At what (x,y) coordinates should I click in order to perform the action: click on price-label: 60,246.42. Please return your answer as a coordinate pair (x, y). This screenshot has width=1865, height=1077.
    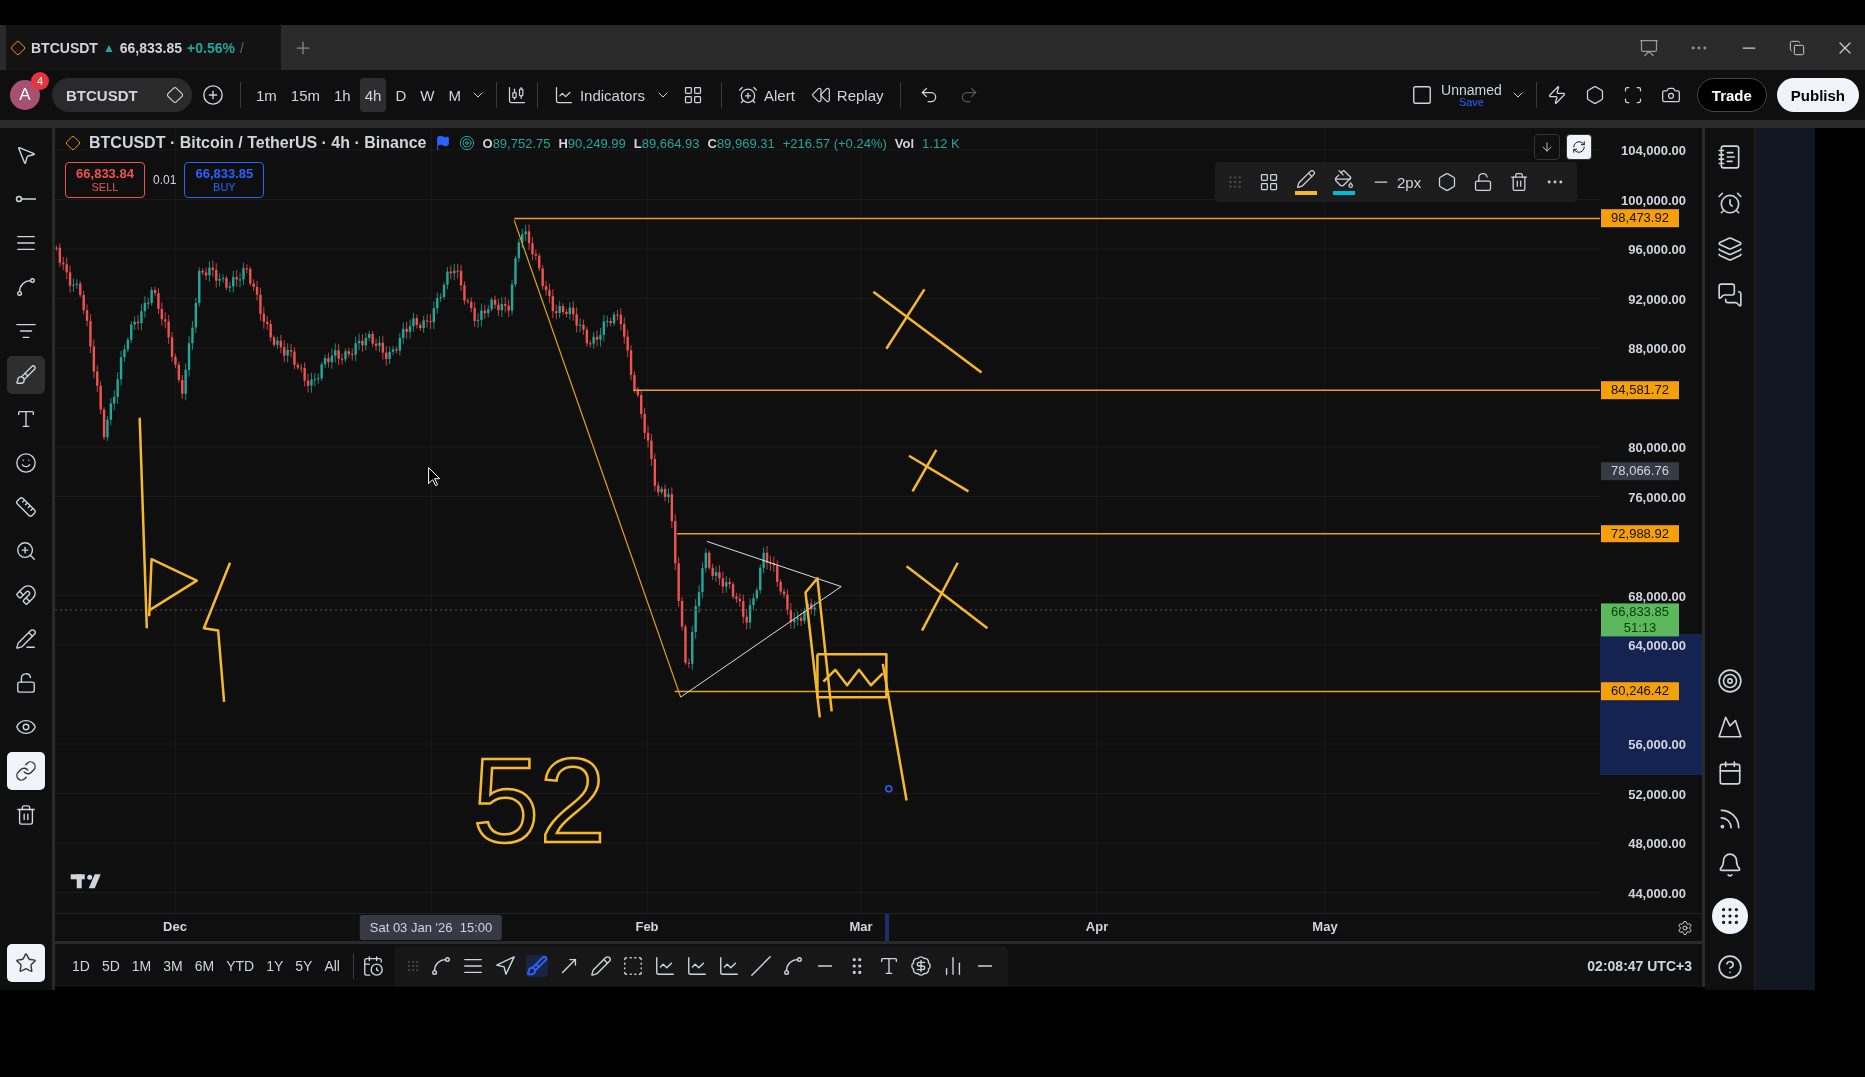
    Looking at the image, I should click on (1640, 691).